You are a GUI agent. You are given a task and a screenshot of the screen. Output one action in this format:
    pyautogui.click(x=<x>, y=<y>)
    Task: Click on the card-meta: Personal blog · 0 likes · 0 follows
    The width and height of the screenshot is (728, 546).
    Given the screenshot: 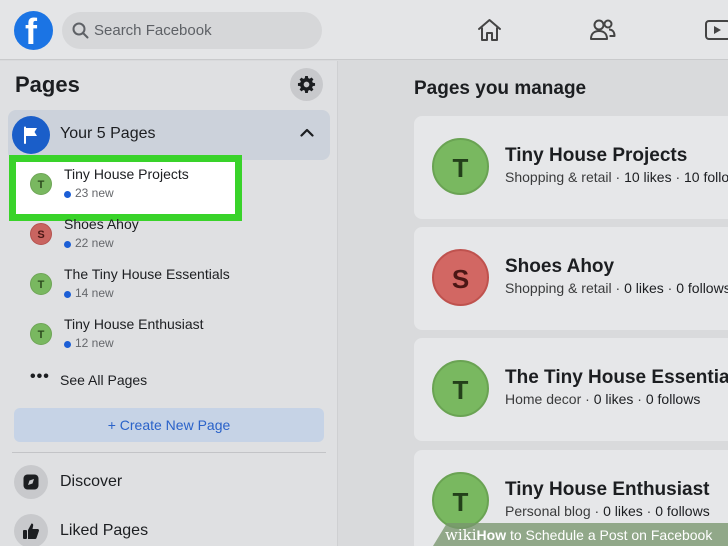 What is the action you would take?
    pyautogui.click(x=607, y=511)
    